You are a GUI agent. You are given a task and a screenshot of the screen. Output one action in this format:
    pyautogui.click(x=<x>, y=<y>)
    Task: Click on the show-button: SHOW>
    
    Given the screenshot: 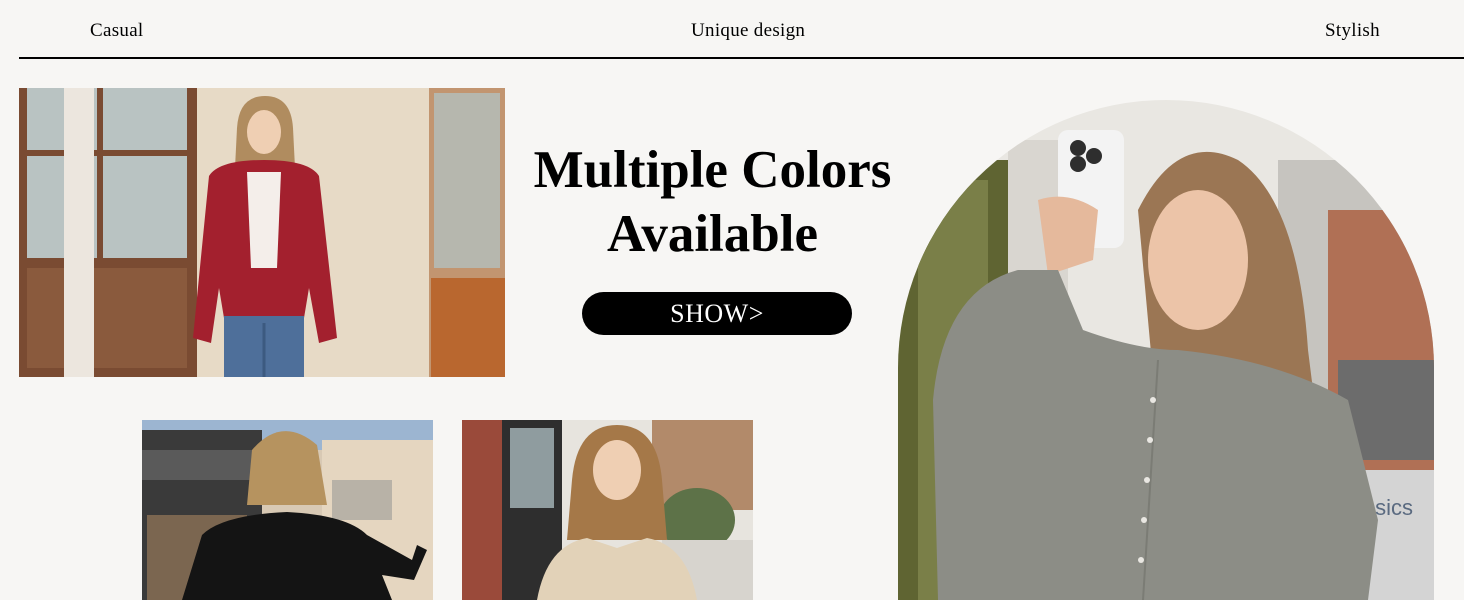 What is the action you would take?
    pyautogui.click(x=717, y=313)
    